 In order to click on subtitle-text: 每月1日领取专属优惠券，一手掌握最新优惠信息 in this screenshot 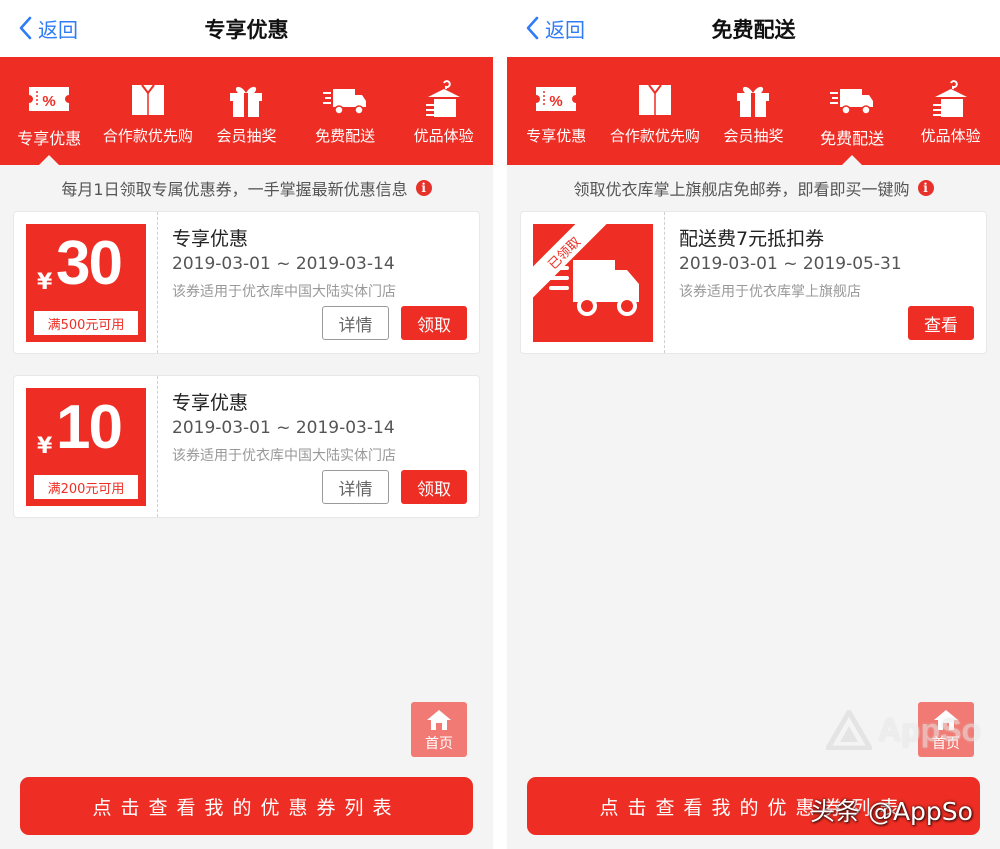, I will do `click(234, 189)`.